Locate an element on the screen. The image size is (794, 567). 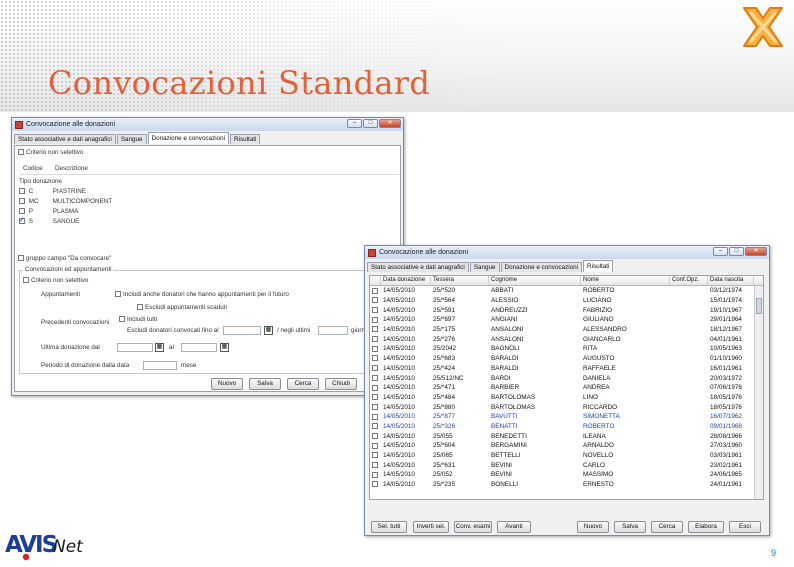
invert-selection-button: Inverti sel. is located at coordinates (431, 527).